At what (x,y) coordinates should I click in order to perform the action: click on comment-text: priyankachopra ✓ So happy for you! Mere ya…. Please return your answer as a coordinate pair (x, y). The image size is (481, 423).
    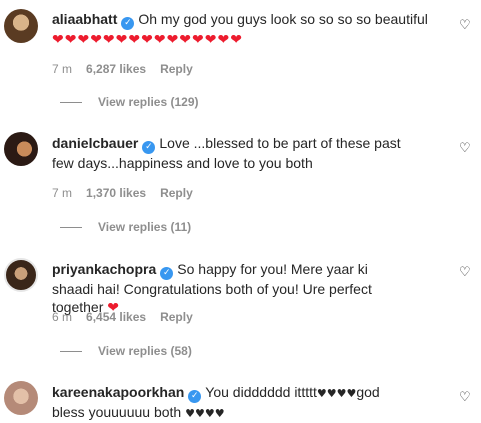
    Looking at the image, I should click on (232, 288).